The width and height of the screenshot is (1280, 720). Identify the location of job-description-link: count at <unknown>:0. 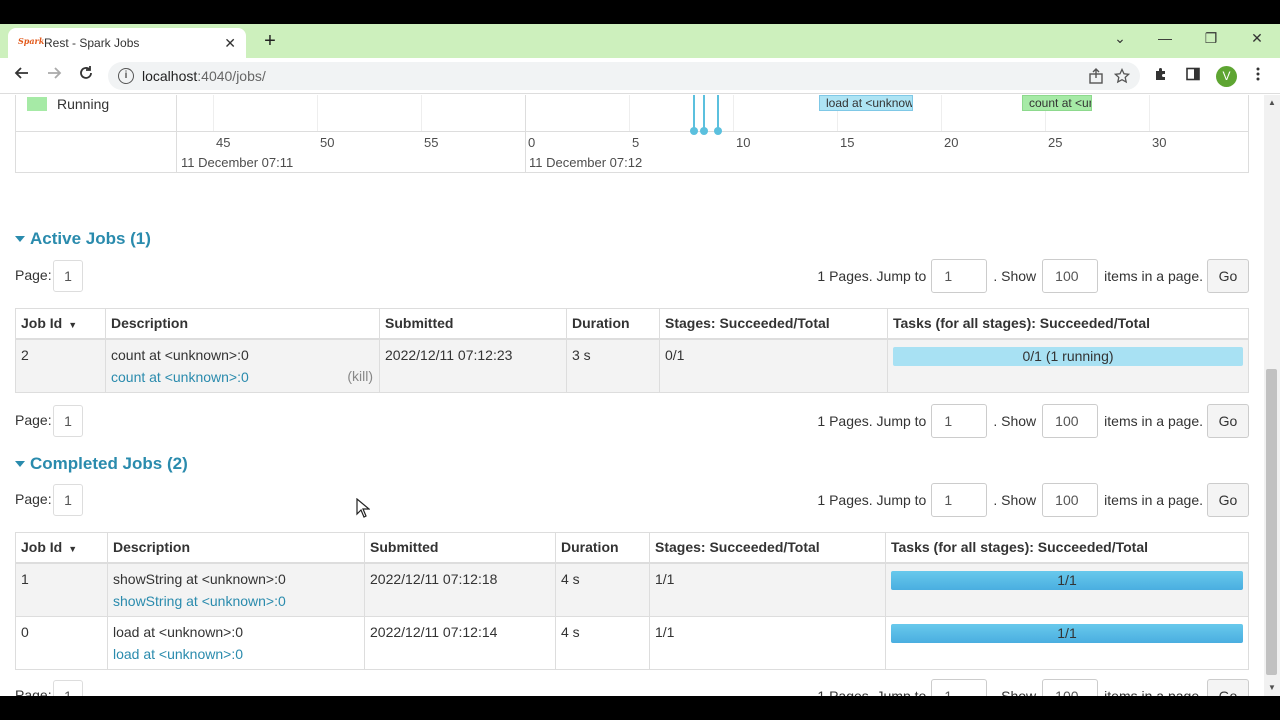
(242, 377).